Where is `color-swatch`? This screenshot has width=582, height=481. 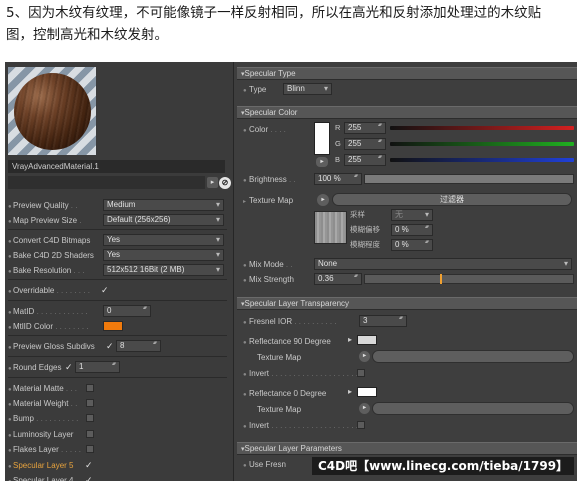
color-swatch is located at coordinates (113, 326).